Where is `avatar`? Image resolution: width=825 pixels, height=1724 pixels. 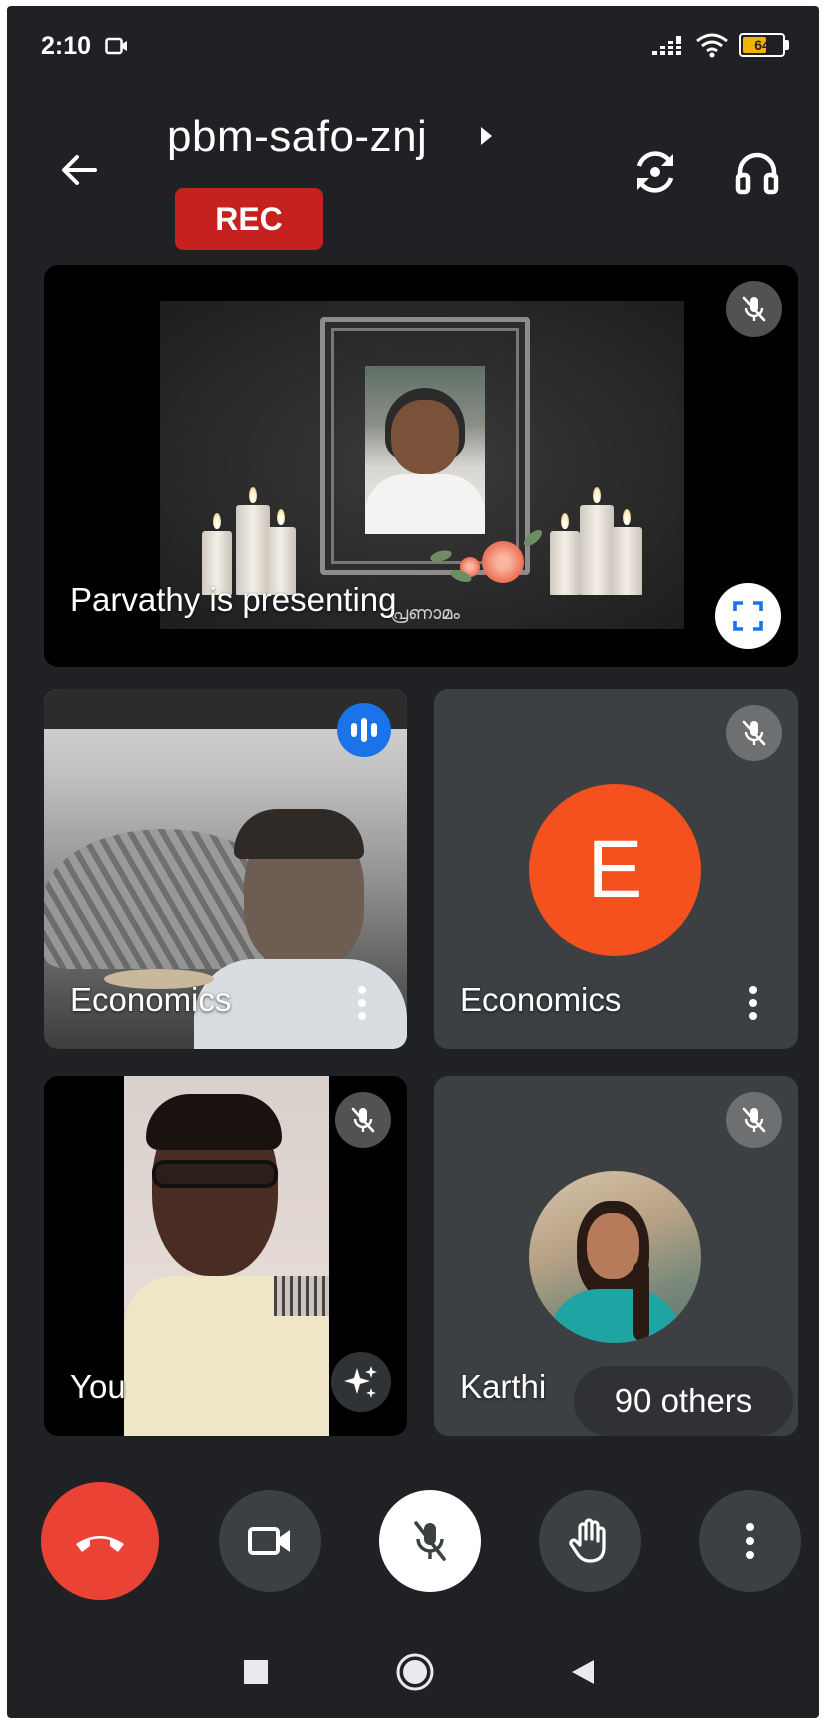 avatar is located at coordinates (615, 1257).